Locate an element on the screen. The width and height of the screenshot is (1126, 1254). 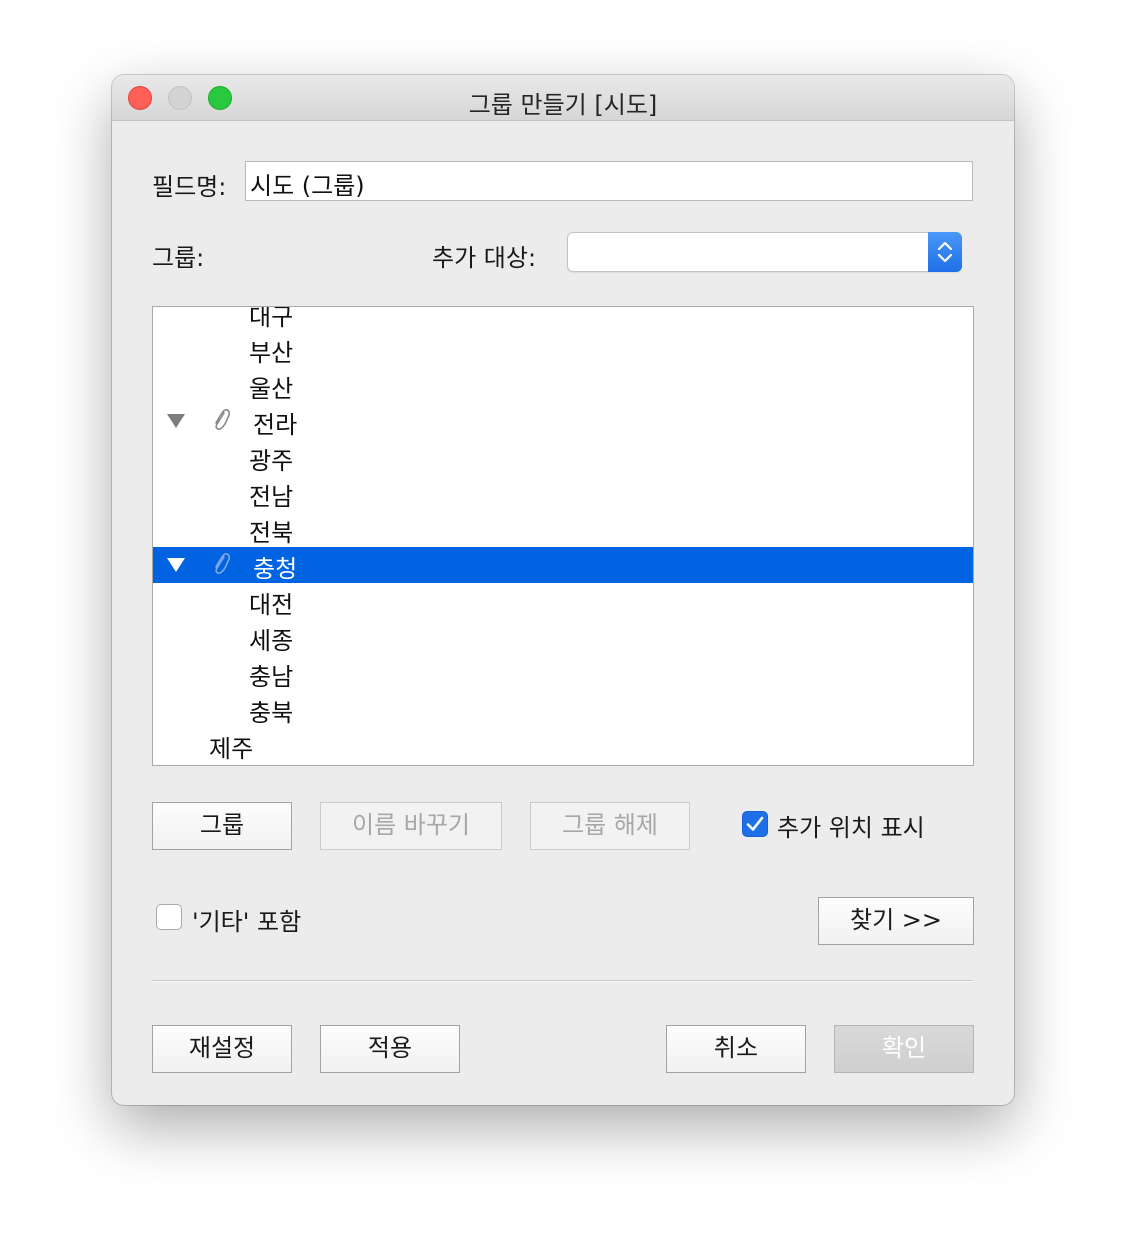
tree-row: 대구 is located at coordinates (563, 318).